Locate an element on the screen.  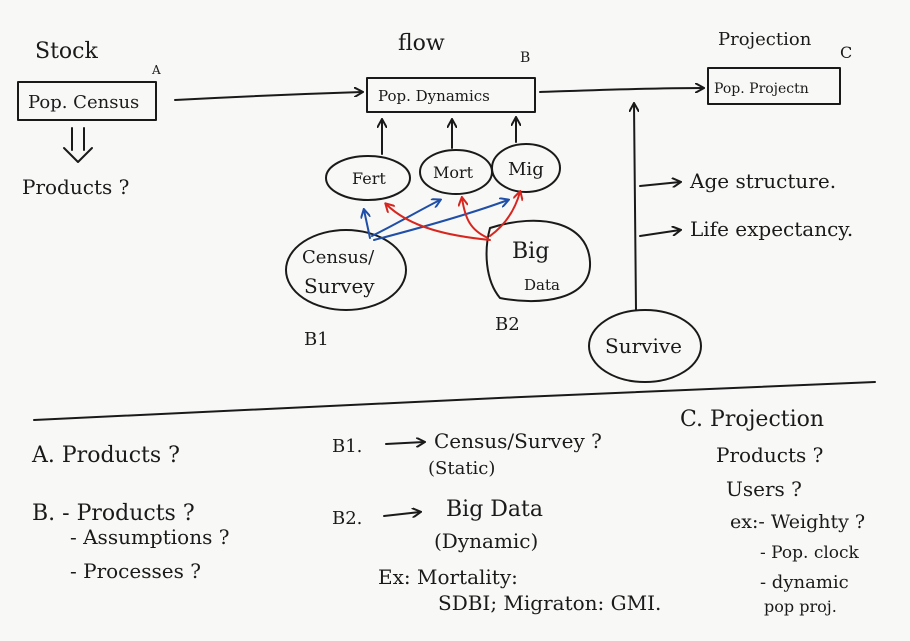
survive-label: Survive is located at coordinates (643, 346).